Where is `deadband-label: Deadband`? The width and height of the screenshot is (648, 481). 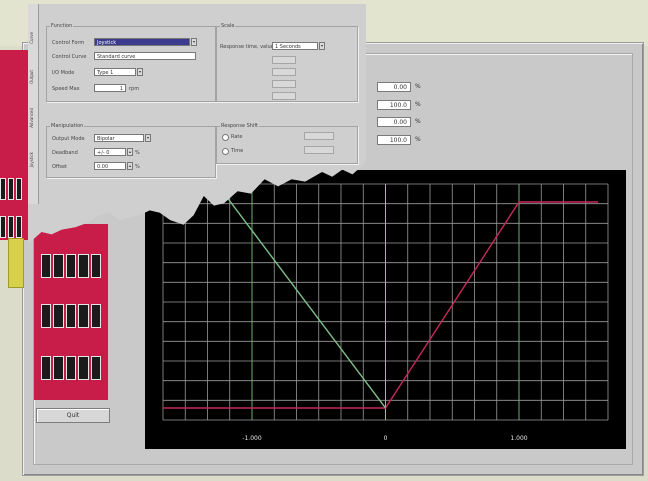 deadband-label: Deadband is located at coordinates (65, 153).